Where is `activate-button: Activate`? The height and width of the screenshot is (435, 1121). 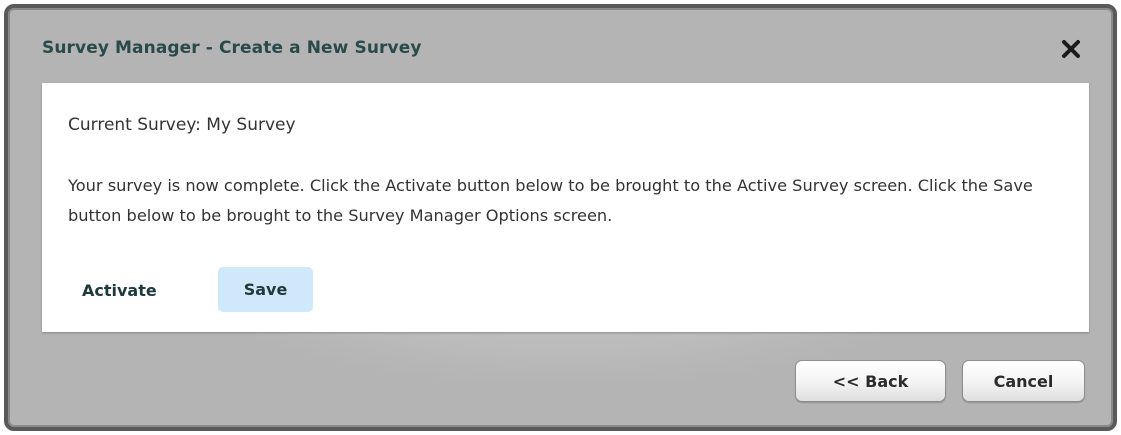 activate-button: Activate is located at coordinates (119, 291).